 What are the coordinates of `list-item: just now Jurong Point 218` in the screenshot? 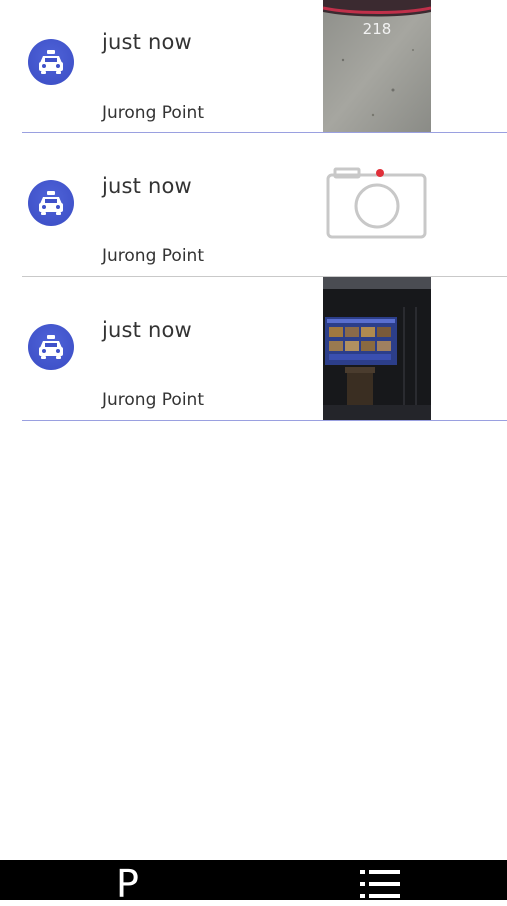 It's located at (253, 66).